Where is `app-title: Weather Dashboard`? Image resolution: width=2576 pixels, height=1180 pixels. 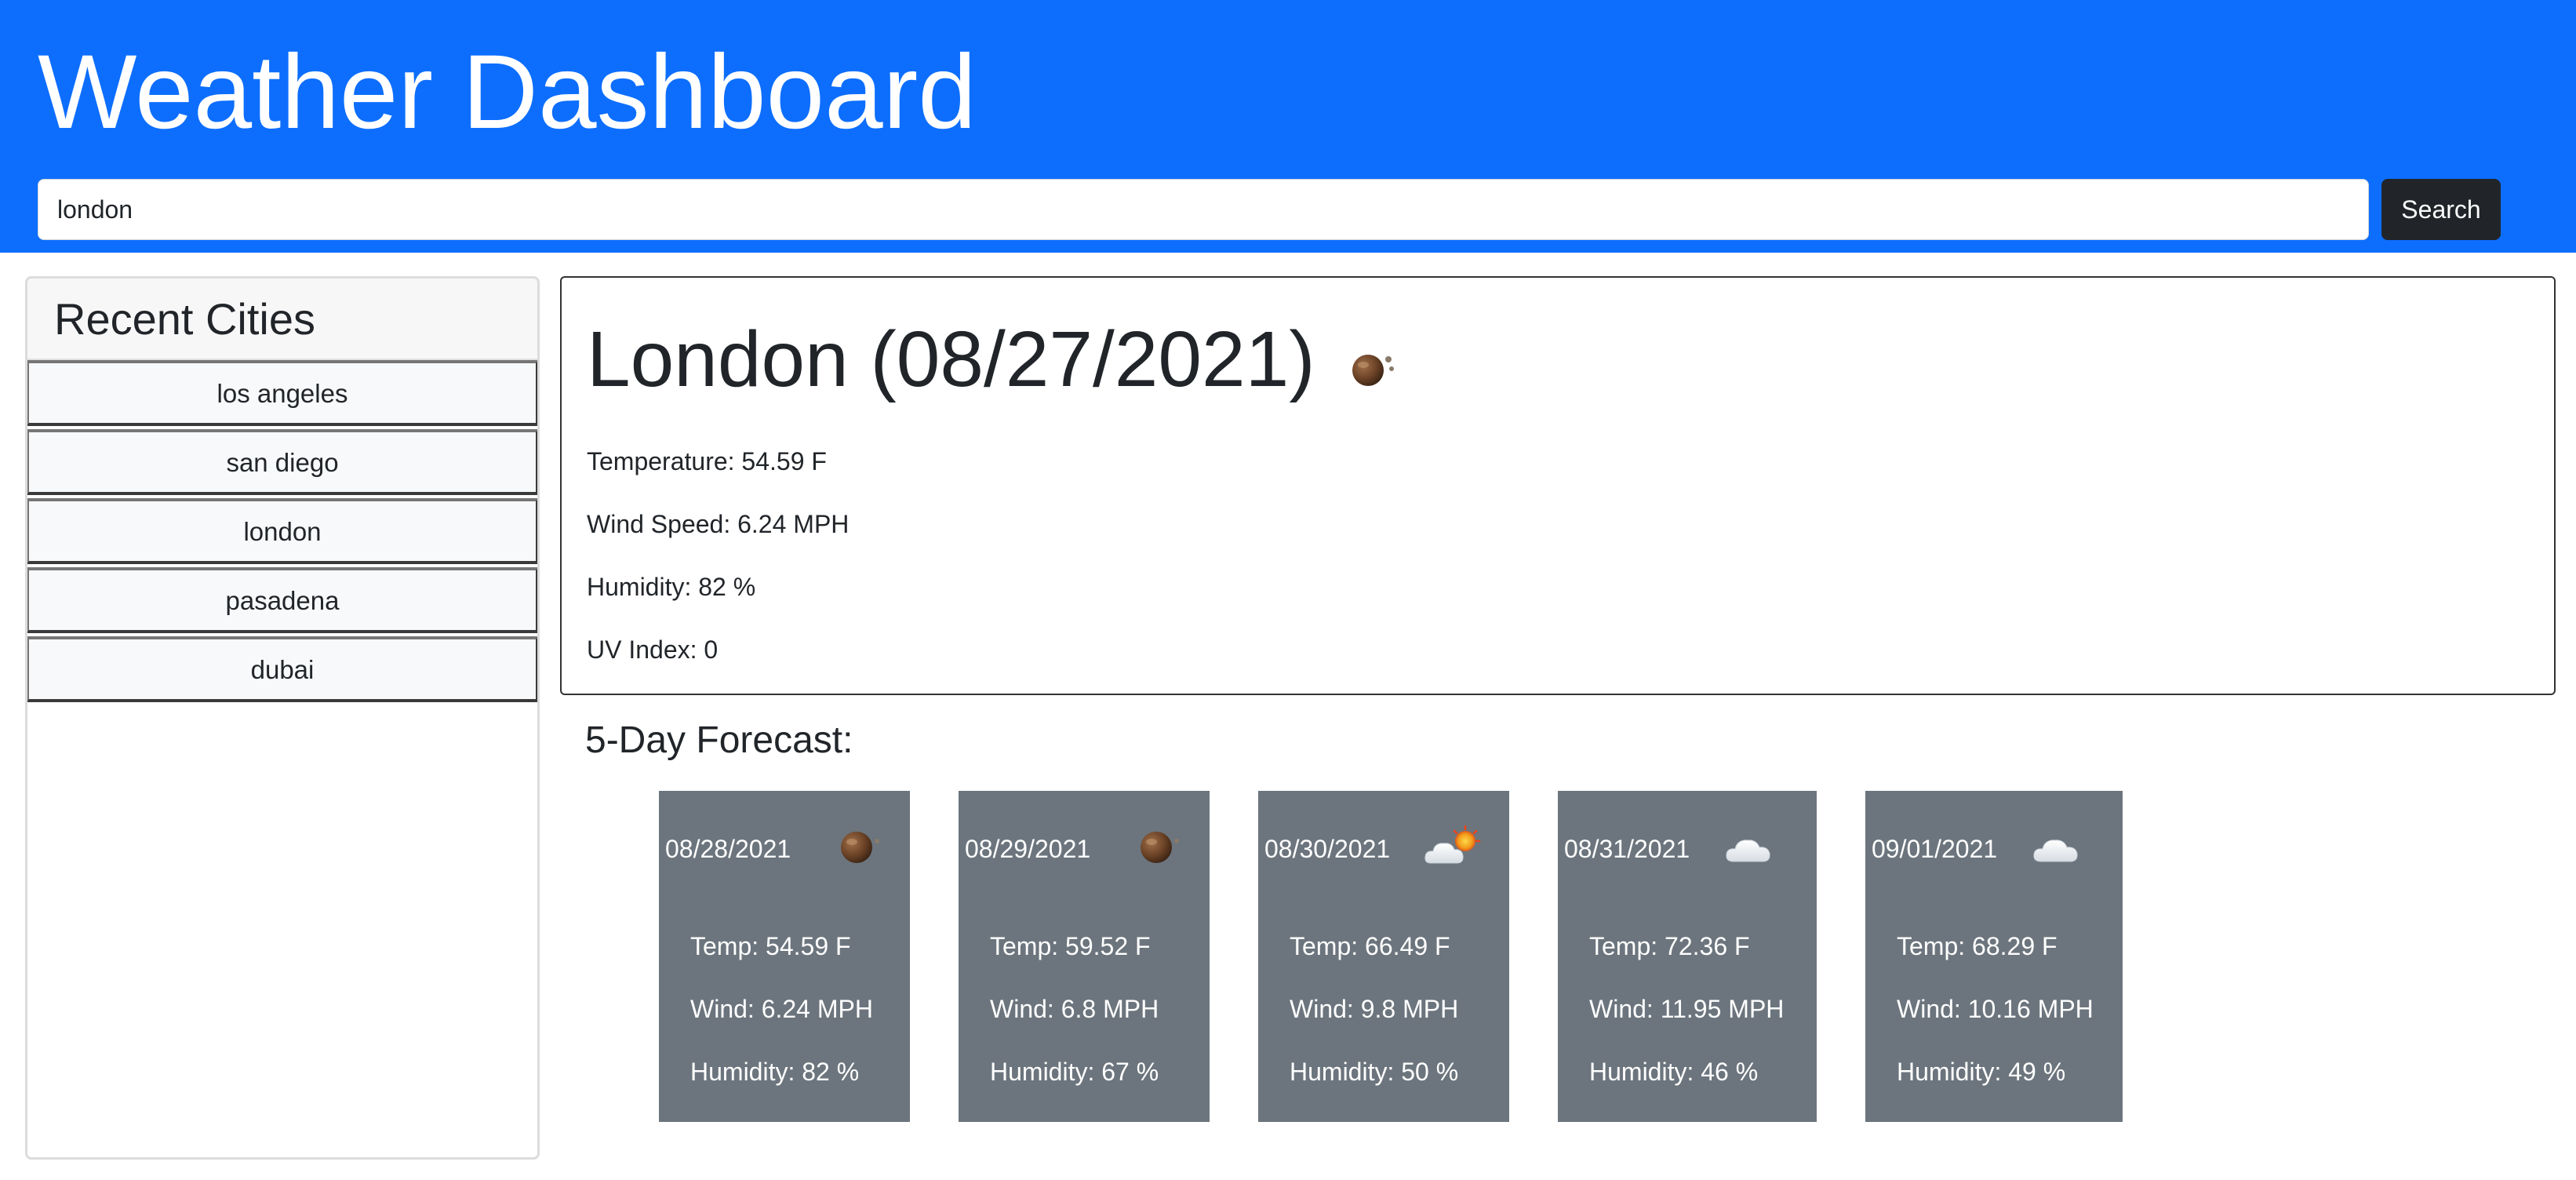
app-title: Weather Dashboard is located at coordinates (508, 92).